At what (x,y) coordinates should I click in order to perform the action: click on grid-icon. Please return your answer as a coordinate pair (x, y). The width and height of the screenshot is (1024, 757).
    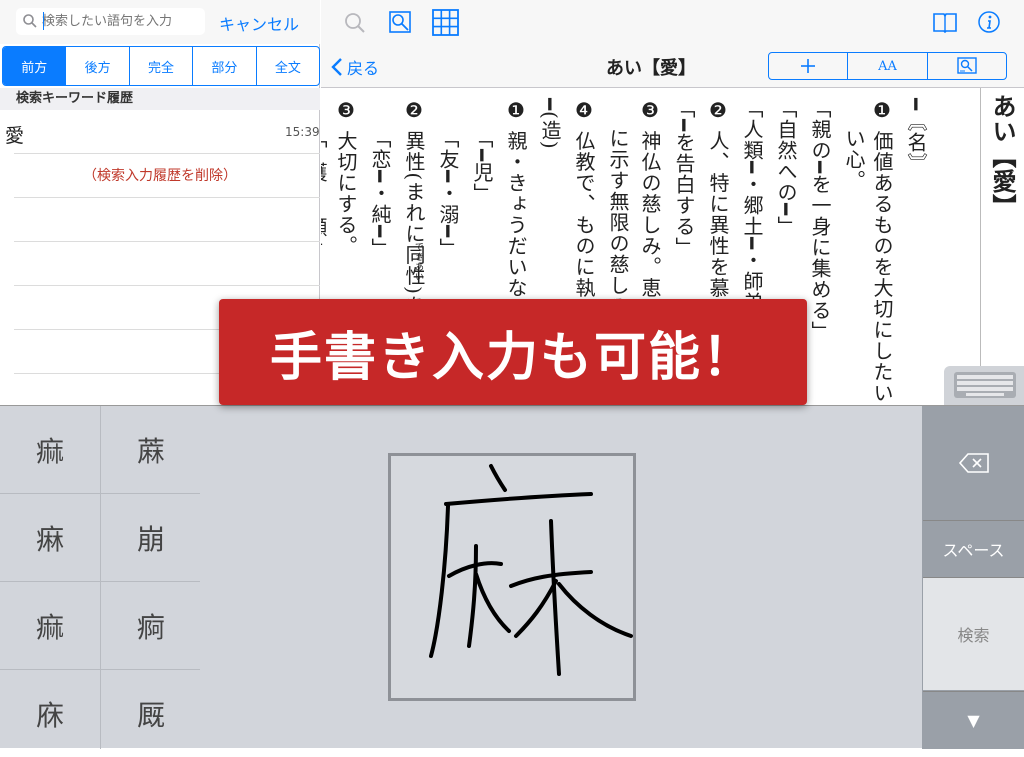
    Looking at the image, I should click on (445, 22).